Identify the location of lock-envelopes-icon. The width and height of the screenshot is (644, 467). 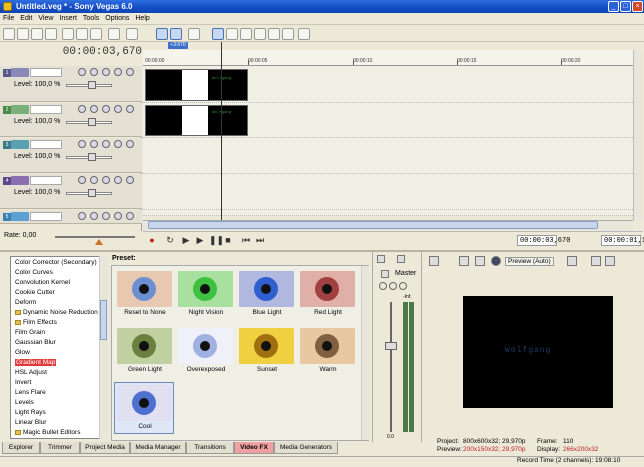
(176, 34).